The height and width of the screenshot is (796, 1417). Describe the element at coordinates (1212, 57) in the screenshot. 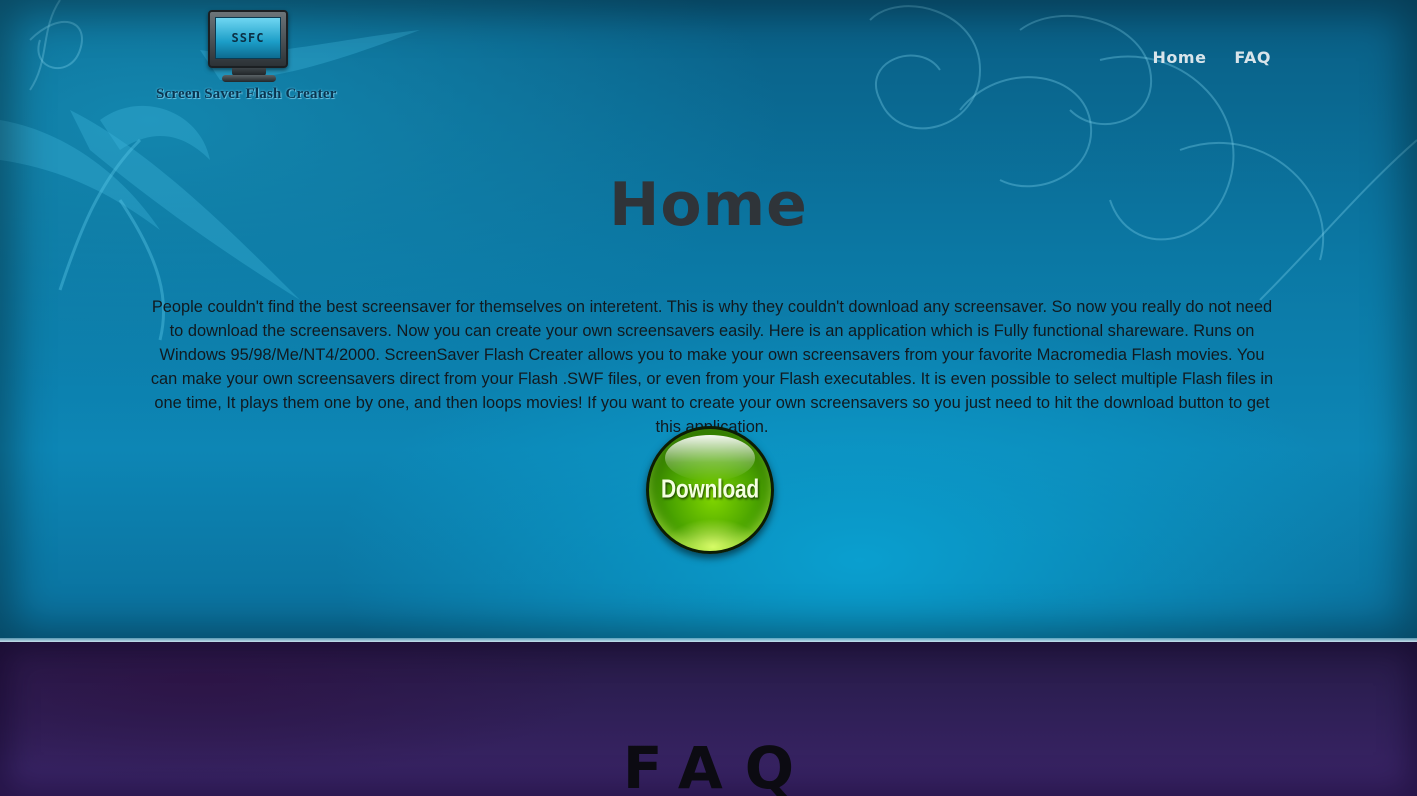

I see `main-nav: Home FAQ` at that location.